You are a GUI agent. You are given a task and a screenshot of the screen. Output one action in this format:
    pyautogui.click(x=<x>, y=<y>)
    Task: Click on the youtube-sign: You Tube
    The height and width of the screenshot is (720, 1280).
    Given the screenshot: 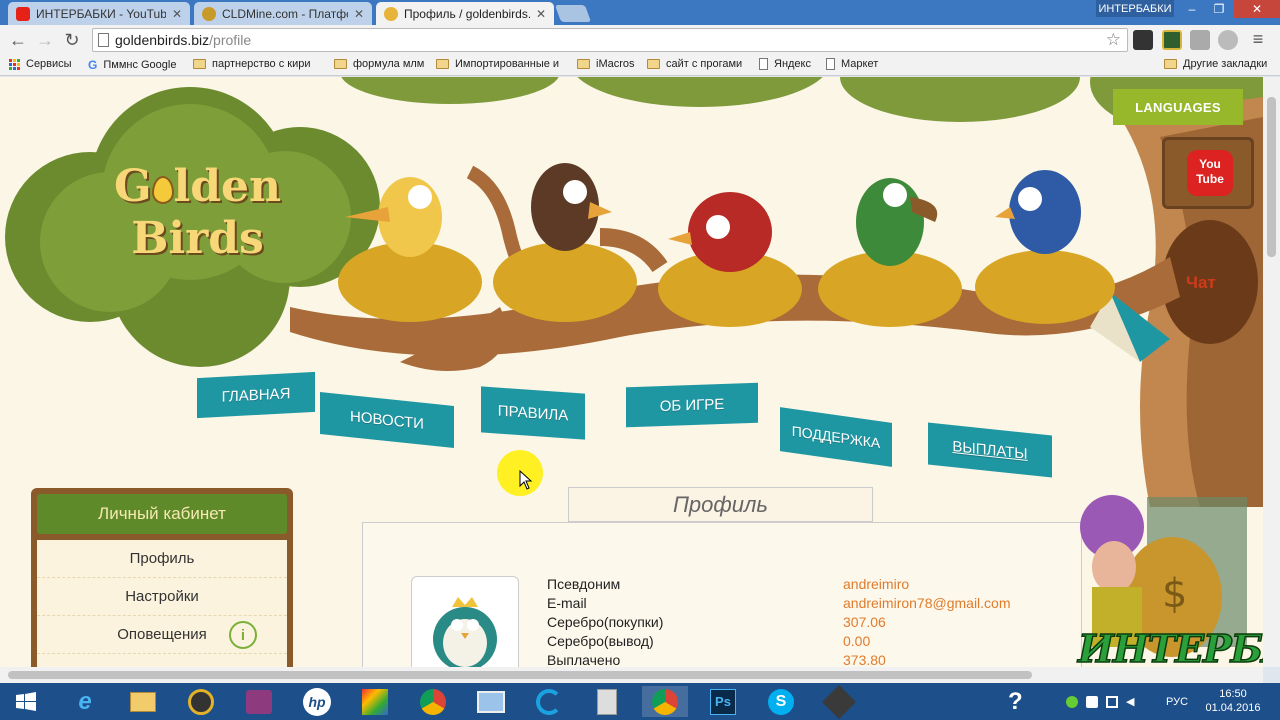 What is the action you would take?
    pyautogui.click(x=1208, y=173)
    